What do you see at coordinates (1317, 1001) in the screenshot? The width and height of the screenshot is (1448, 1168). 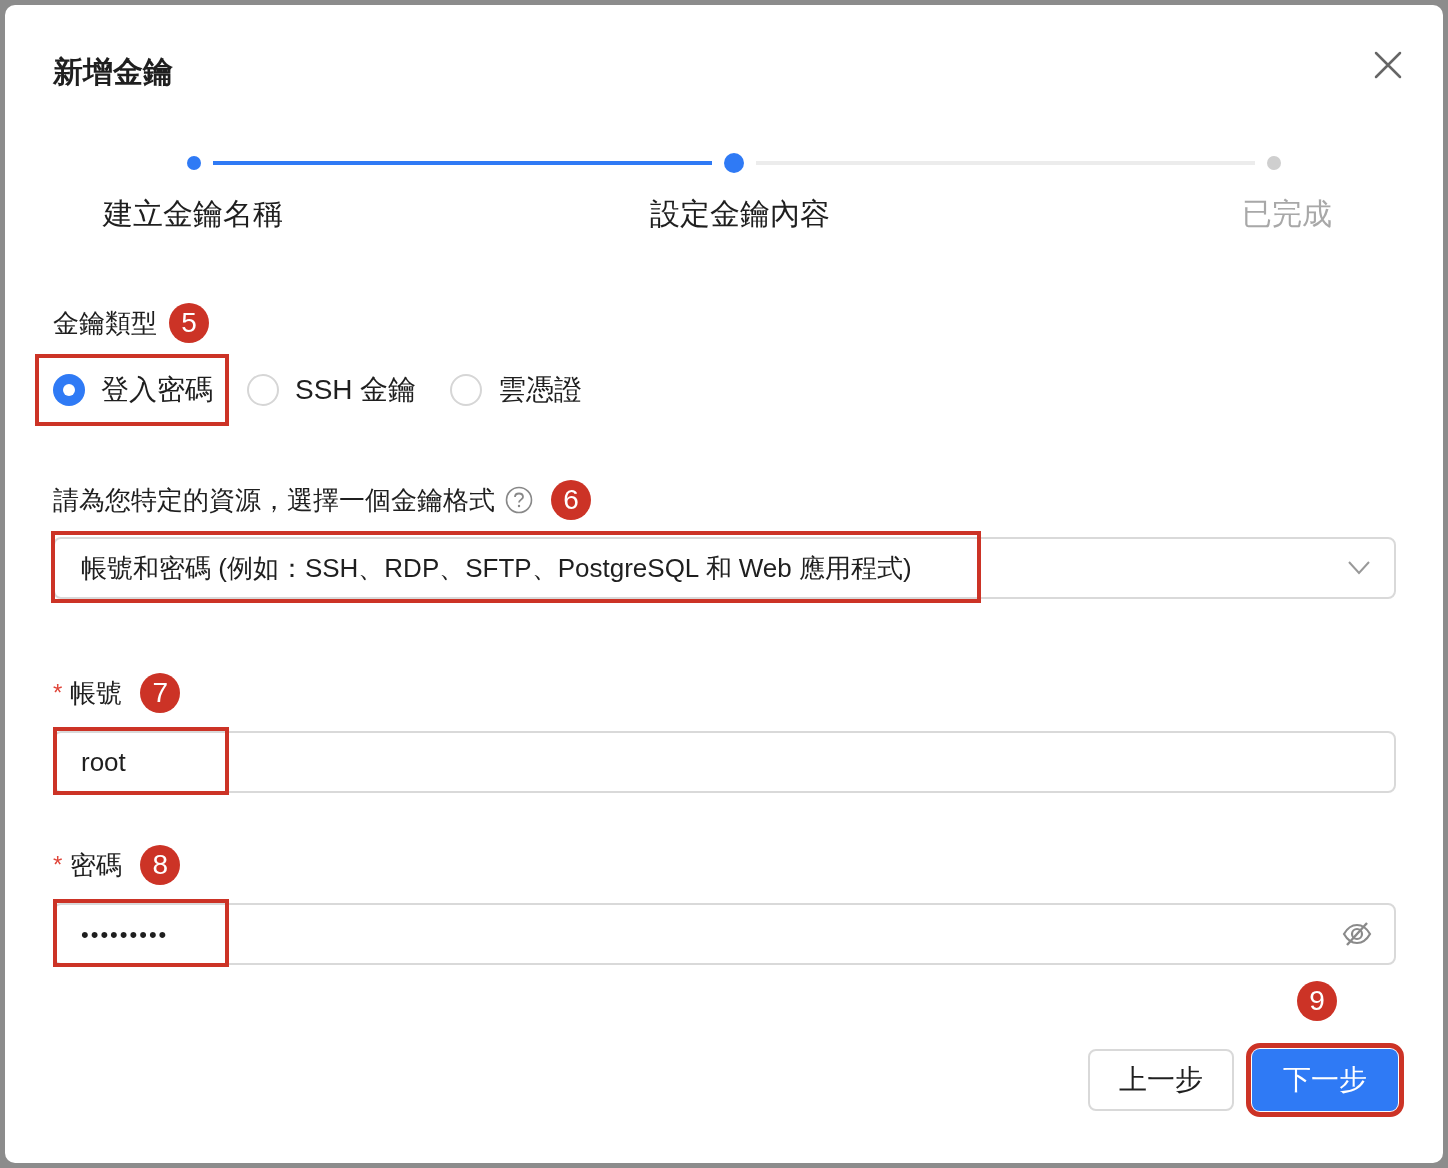 I see `step-number-badge: 9` at bounding box center [1317, 1001].